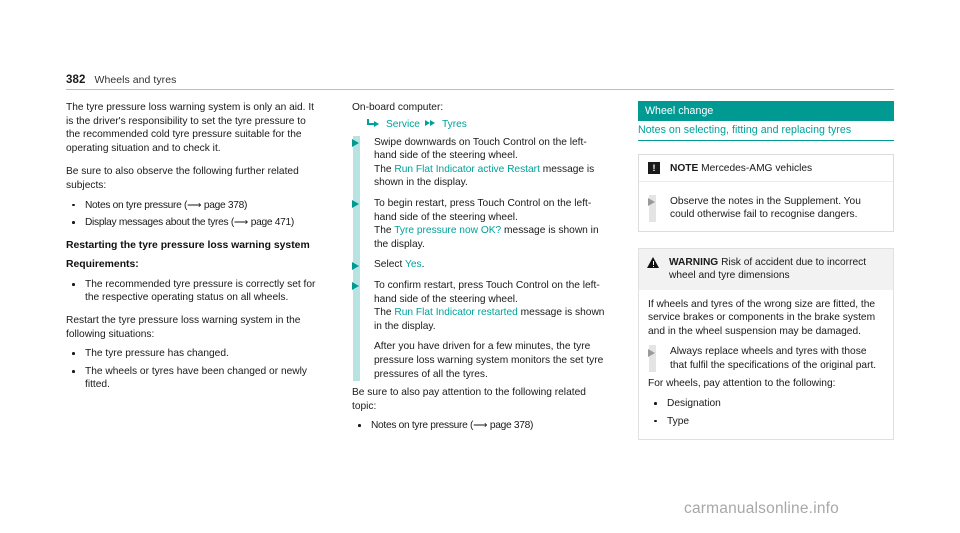  Describe the element at coordinates (447, 230) in the screenshot. I see `display-message-link: Tyre pressure now OK?` at that location.